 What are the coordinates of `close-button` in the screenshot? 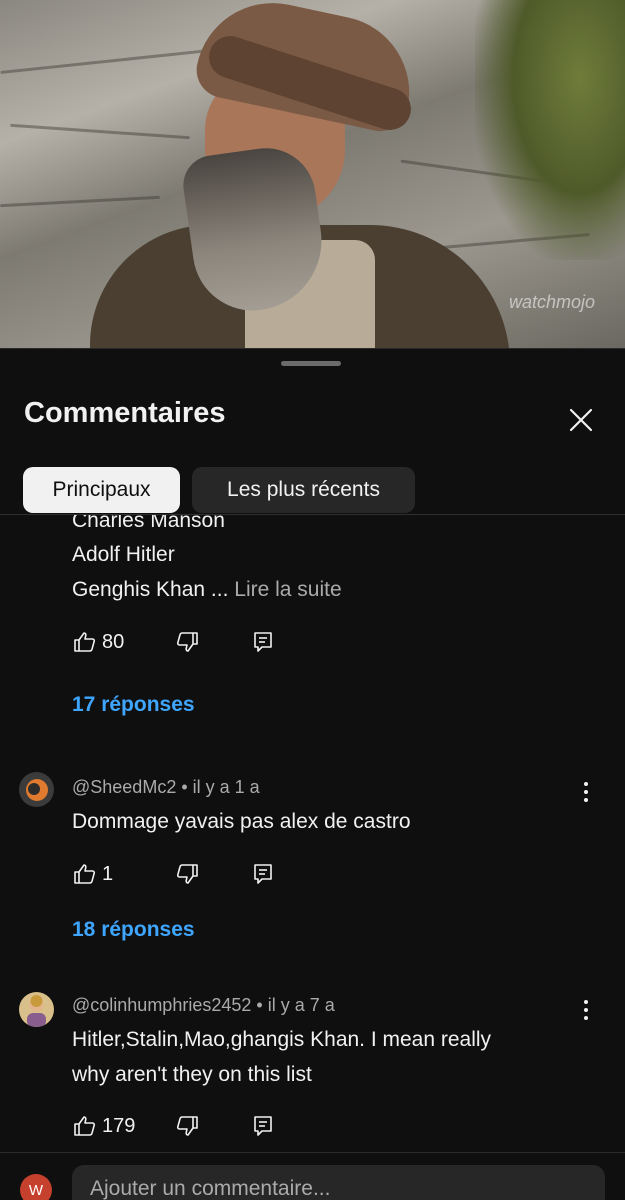 It's located at (581, 420).